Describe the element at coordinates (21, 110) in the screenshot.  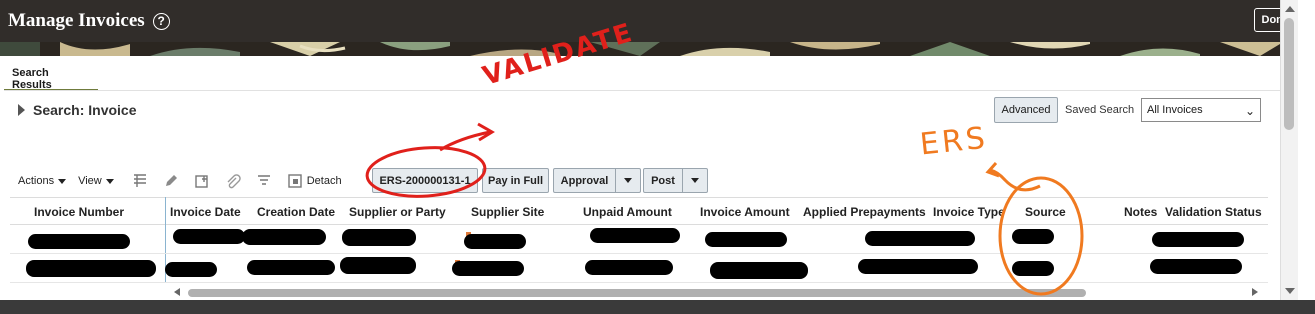
I see `expand-triangle-icon` at that location.